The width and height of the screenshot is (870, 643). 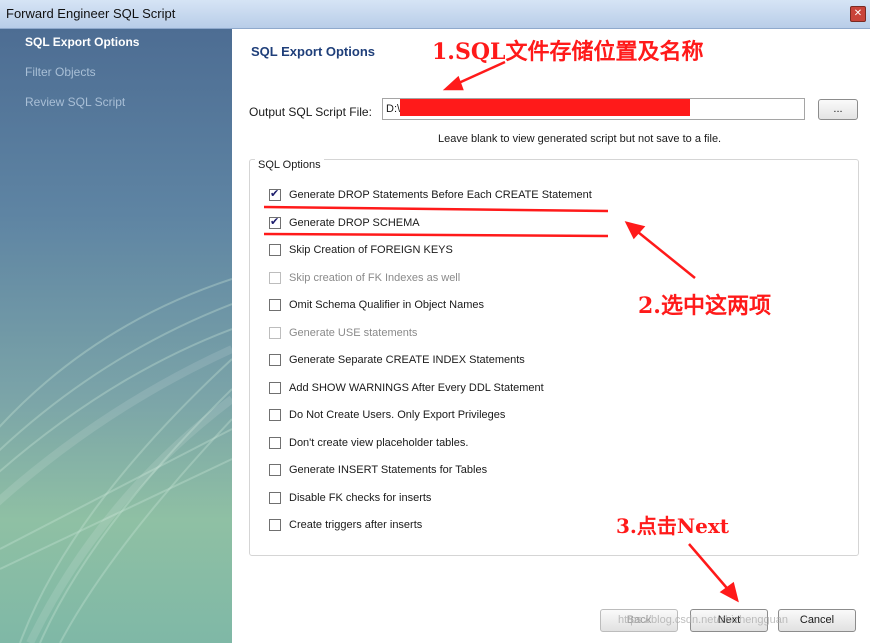 I want to click on annotation-1: 1.SQL文件存储位置及名称, so click(x=568, y=52).